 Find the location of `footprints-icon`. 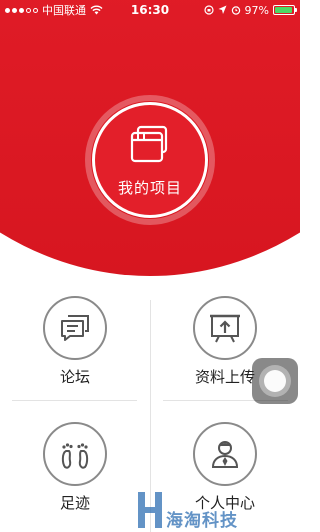

footprints-icon is located at coordinates (75, 456).